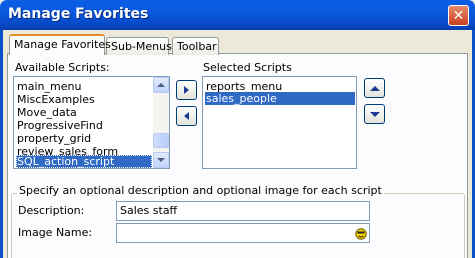 The height and width of the screenshot is (258, 475). I want to click on remove-script-button, so click(186, 116).